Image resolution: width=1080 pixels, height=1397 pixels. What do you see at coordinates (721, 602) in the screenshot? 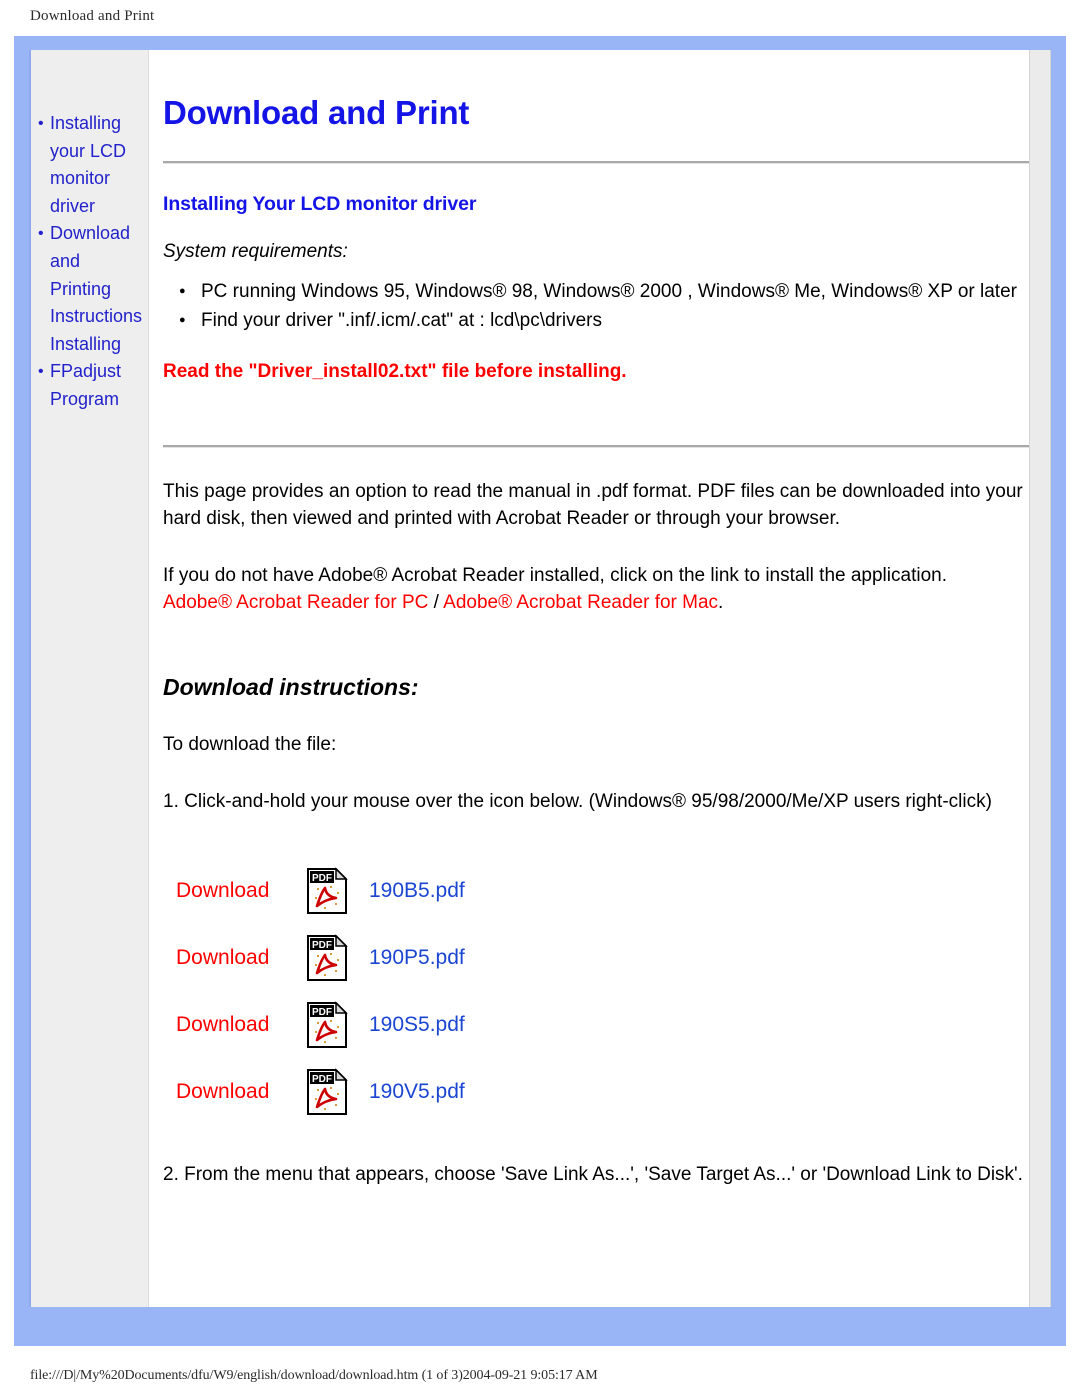
I see `acrobat-link-period: .` at bounding box center [721, 602].